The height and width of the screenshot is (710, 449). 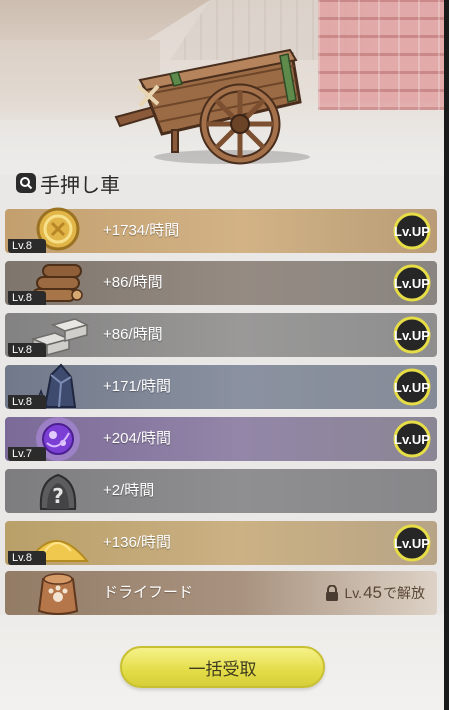 I want to click on food-sack-icon, so click(x=58, y=594).